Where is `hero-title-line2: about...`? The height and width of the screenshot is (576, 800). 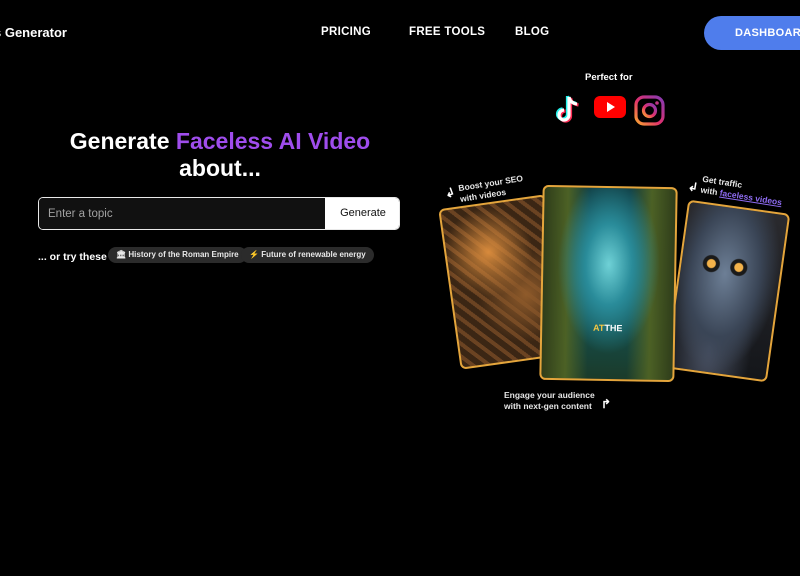
hero-title-line2: about... is located at coordinates (220, 168).